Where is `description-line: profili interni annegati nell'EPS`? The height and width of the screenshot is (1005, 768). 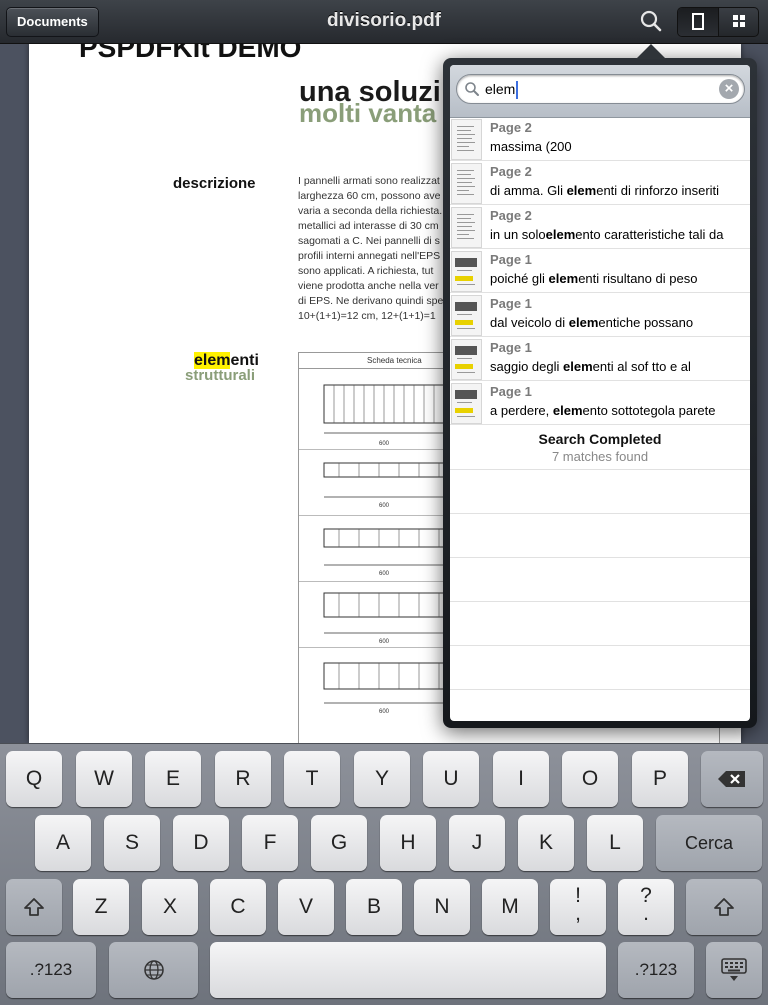
description-line: profili interni annegati nell'EPS is located at coordinates (369, 256).